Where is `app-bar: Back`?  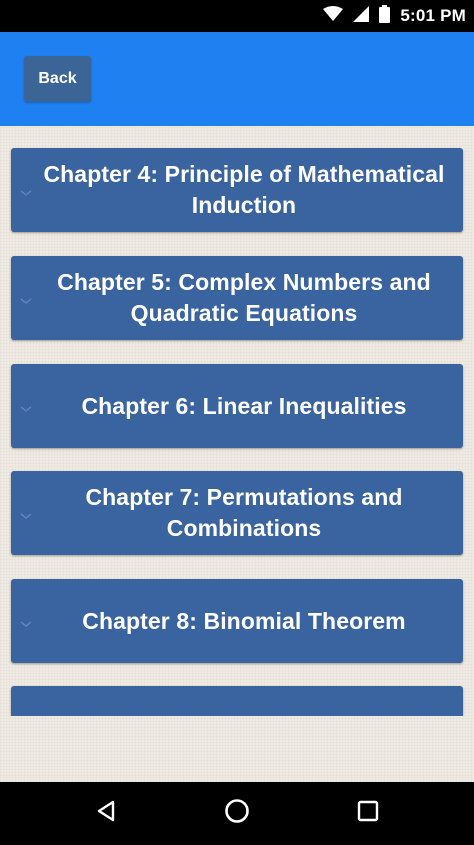
app-bar: Back is located at coordinates (237, 79).